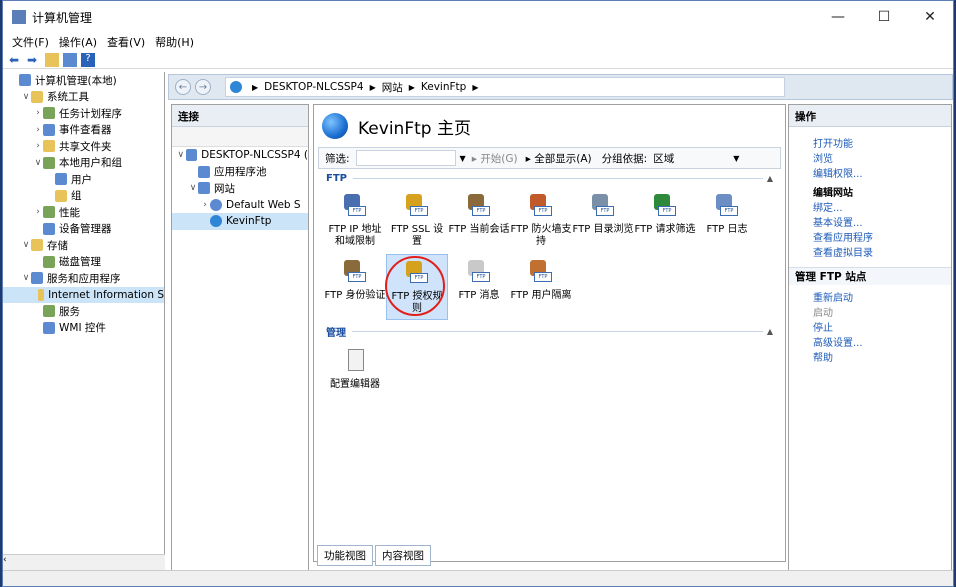 The height and width of the screenshot is (587, 956). What do you see at coordinates (345, 555) in the screenshot?
I see `tab-features-view: 功能视图` at bounding box center [345, 555].